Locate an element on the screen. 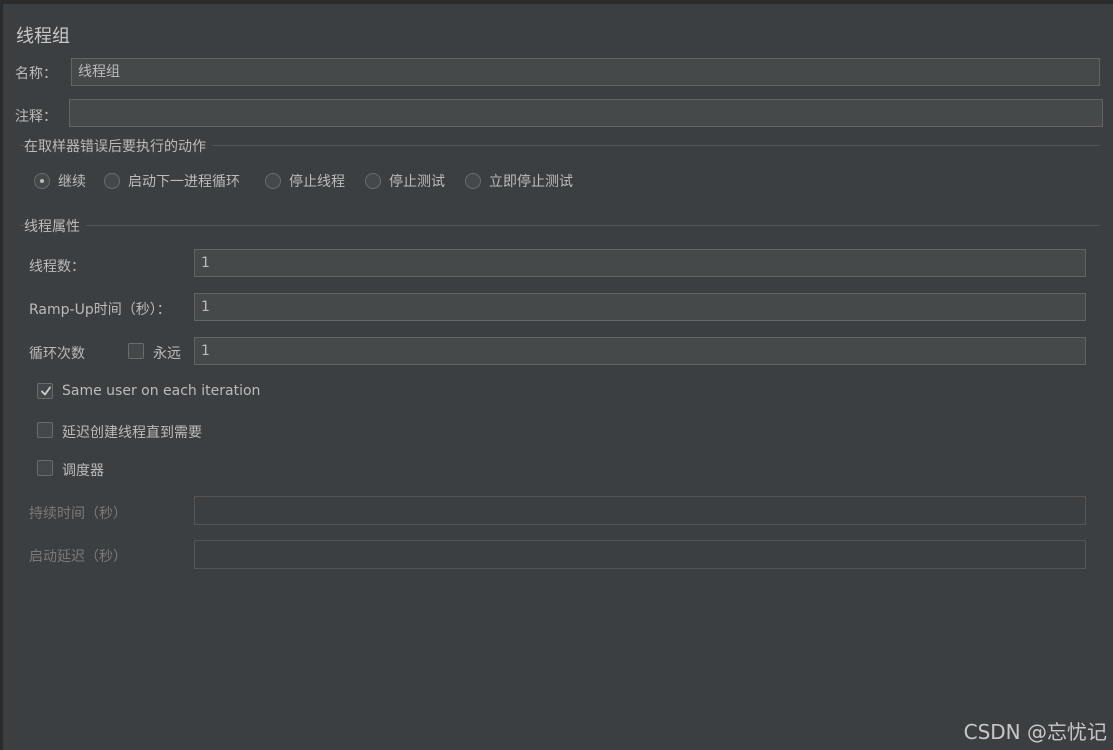  radio-stop-thread: 停止线程 is located at coordinates (305, 181).